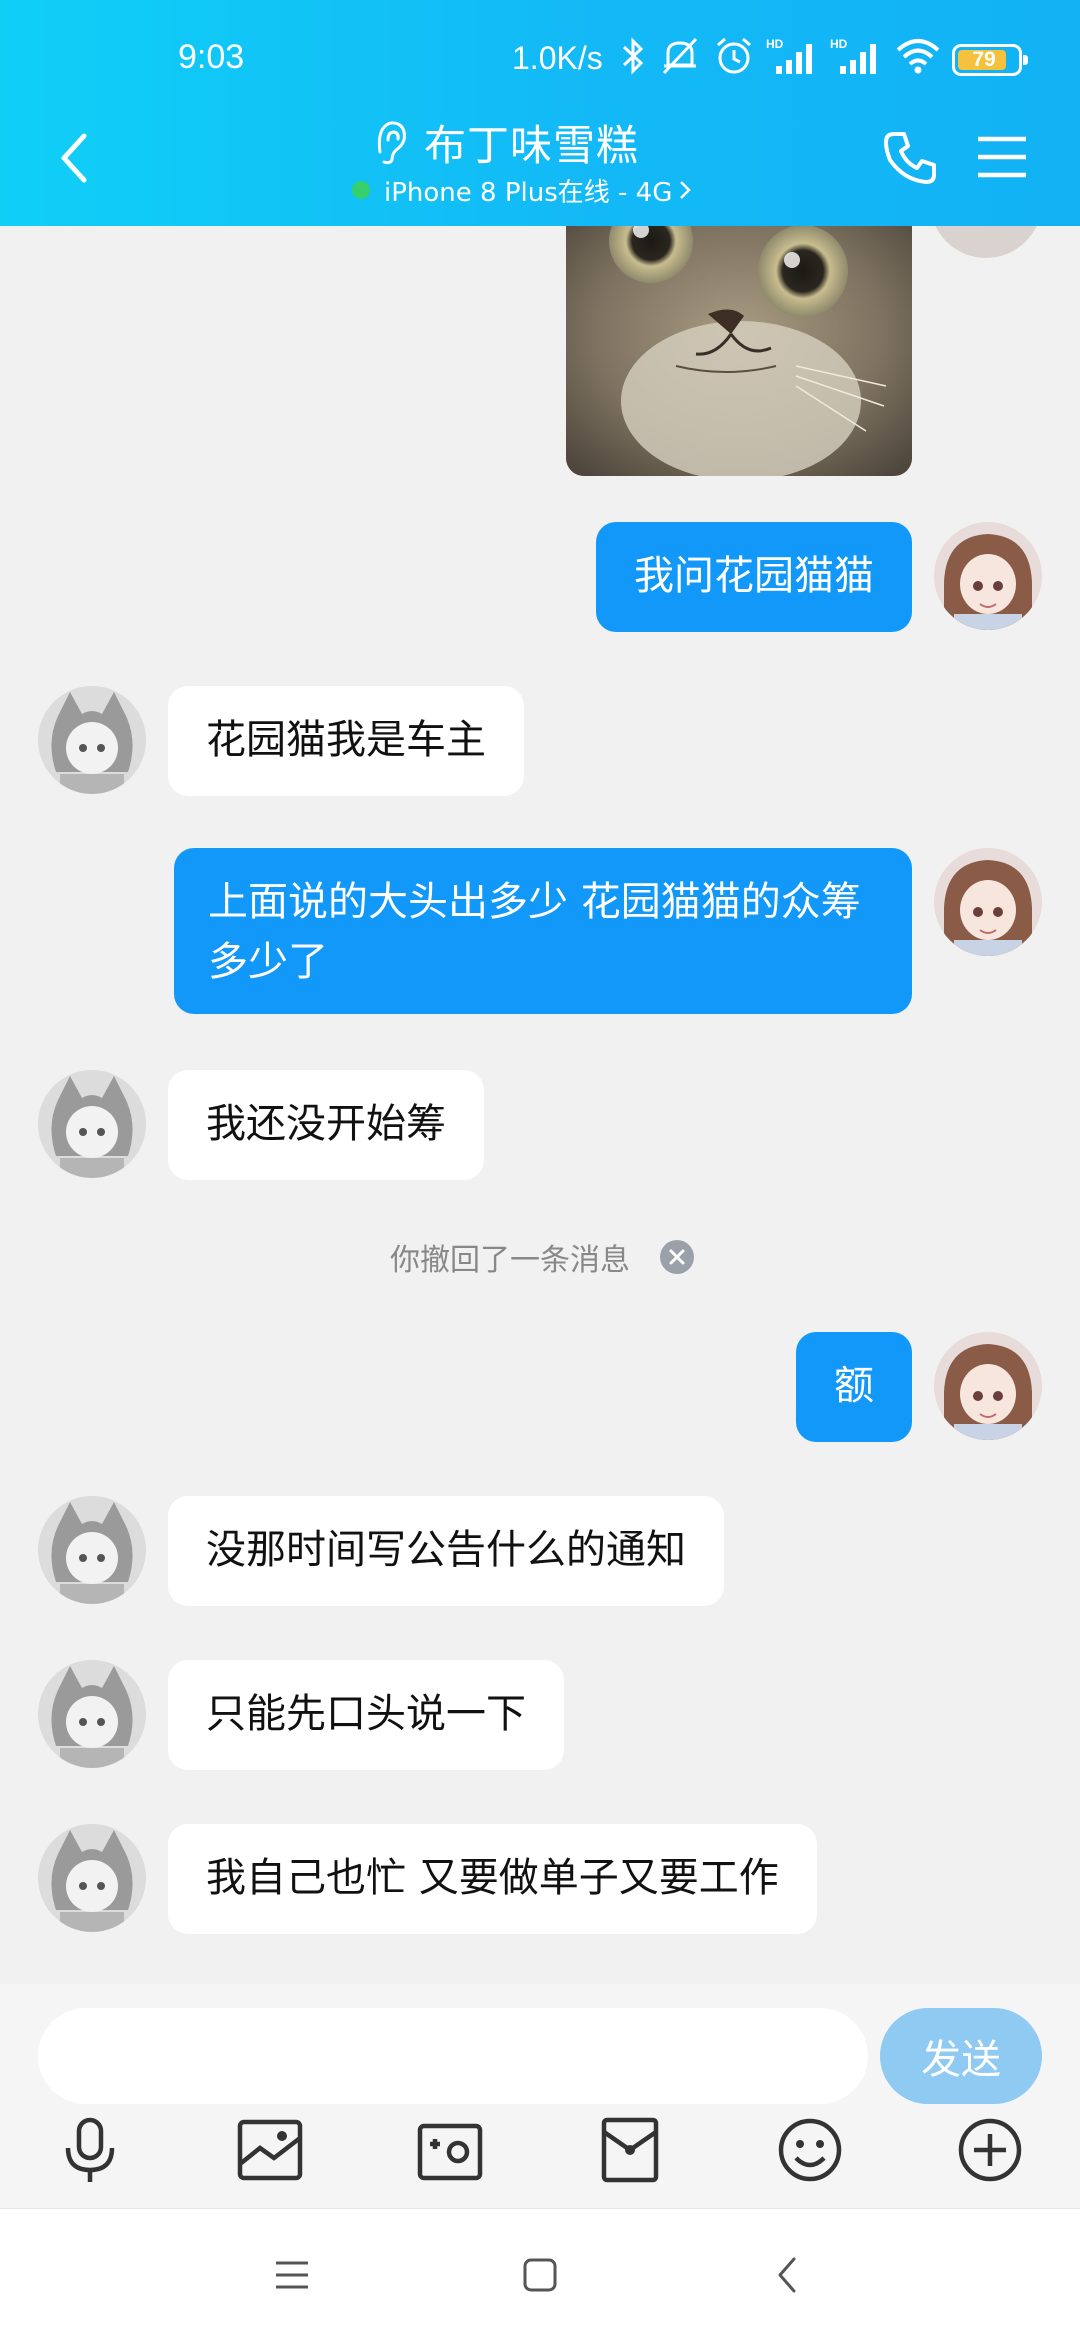  What do you see at coordinates (532, 145) in the screenshot?
I see `contact-name: 布丁味雪糕` at bounding box center [532, 145].